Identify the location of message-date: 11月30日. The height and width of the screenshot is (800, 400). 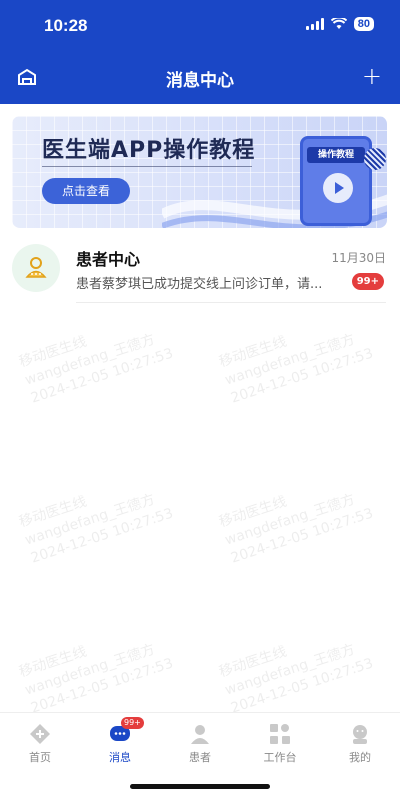
(358, 258).